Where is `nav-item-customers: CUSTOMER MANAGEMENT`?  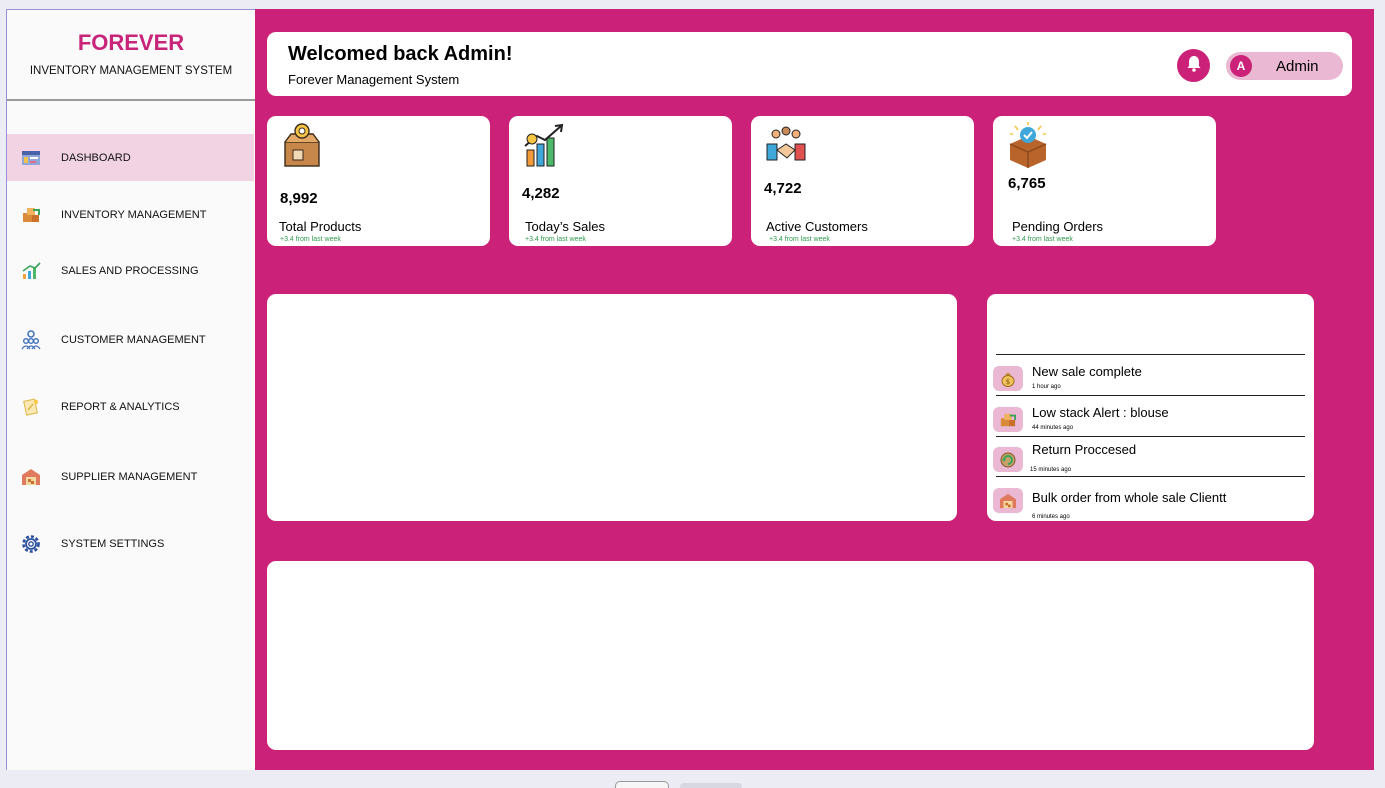 nav-item-customers: CUSTOMER MANAGEMENT is located at coordinates (130, 340).